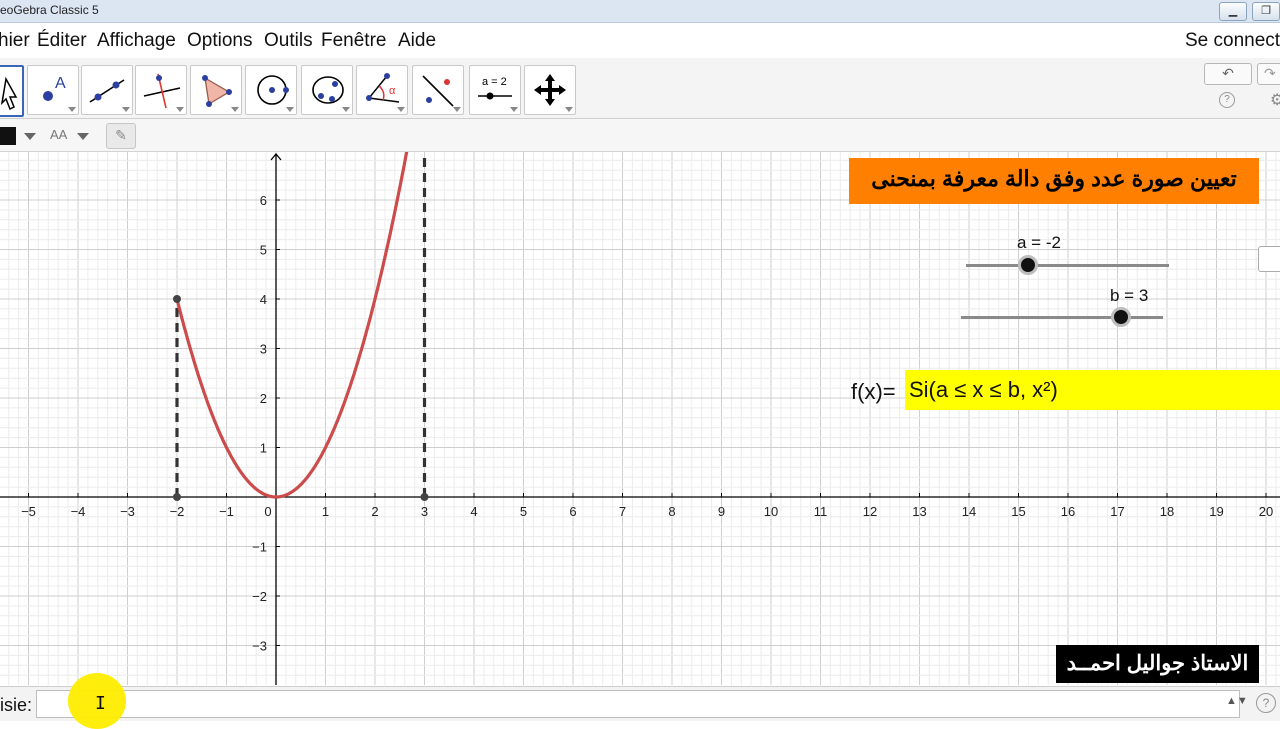 The width and height of the screenshot is (1280, 729). I want to click on x-tick-label: 19, so click(1216, 511).